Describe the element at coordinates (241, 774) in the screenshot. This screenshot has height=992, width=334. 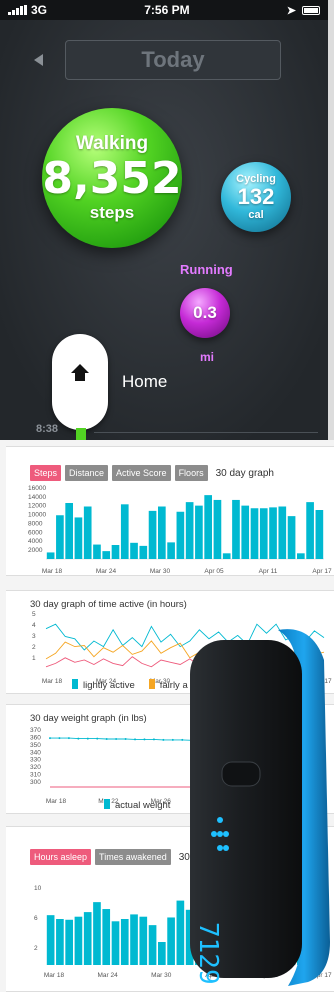
I see `device-button` at that location.